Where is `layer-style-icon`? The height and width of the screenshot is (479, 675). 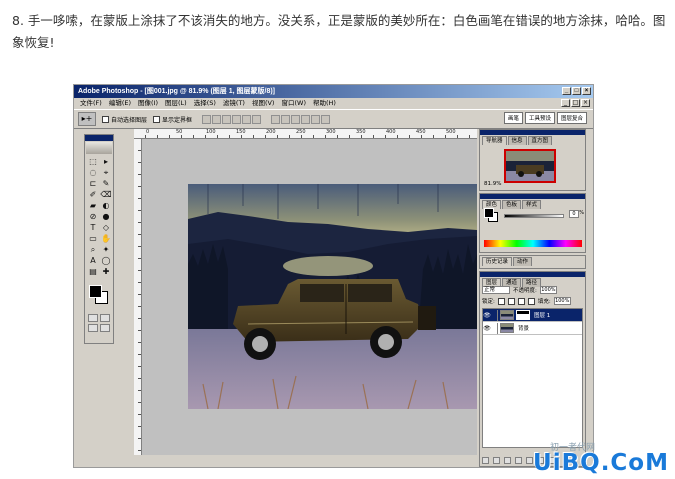 layer-style-icon is located at coordinates (496, 460).